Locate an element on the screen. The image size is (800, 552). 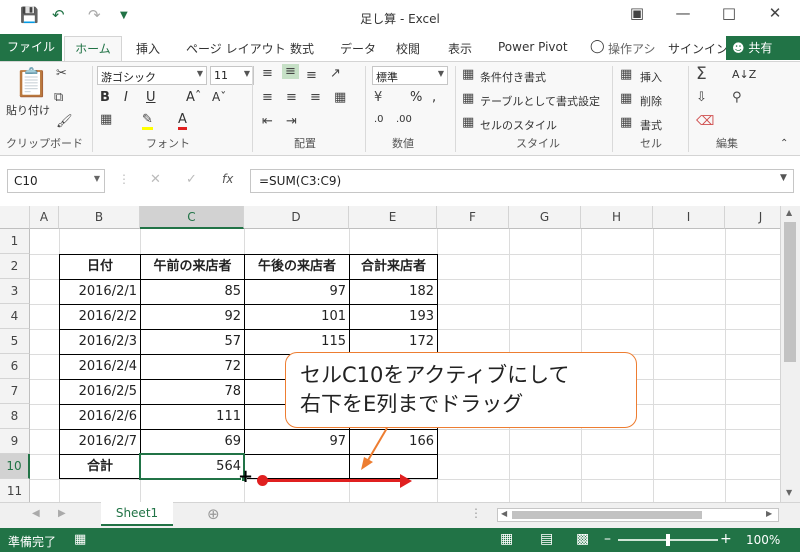
comma-icon: , is located at coordinates (434, 97).